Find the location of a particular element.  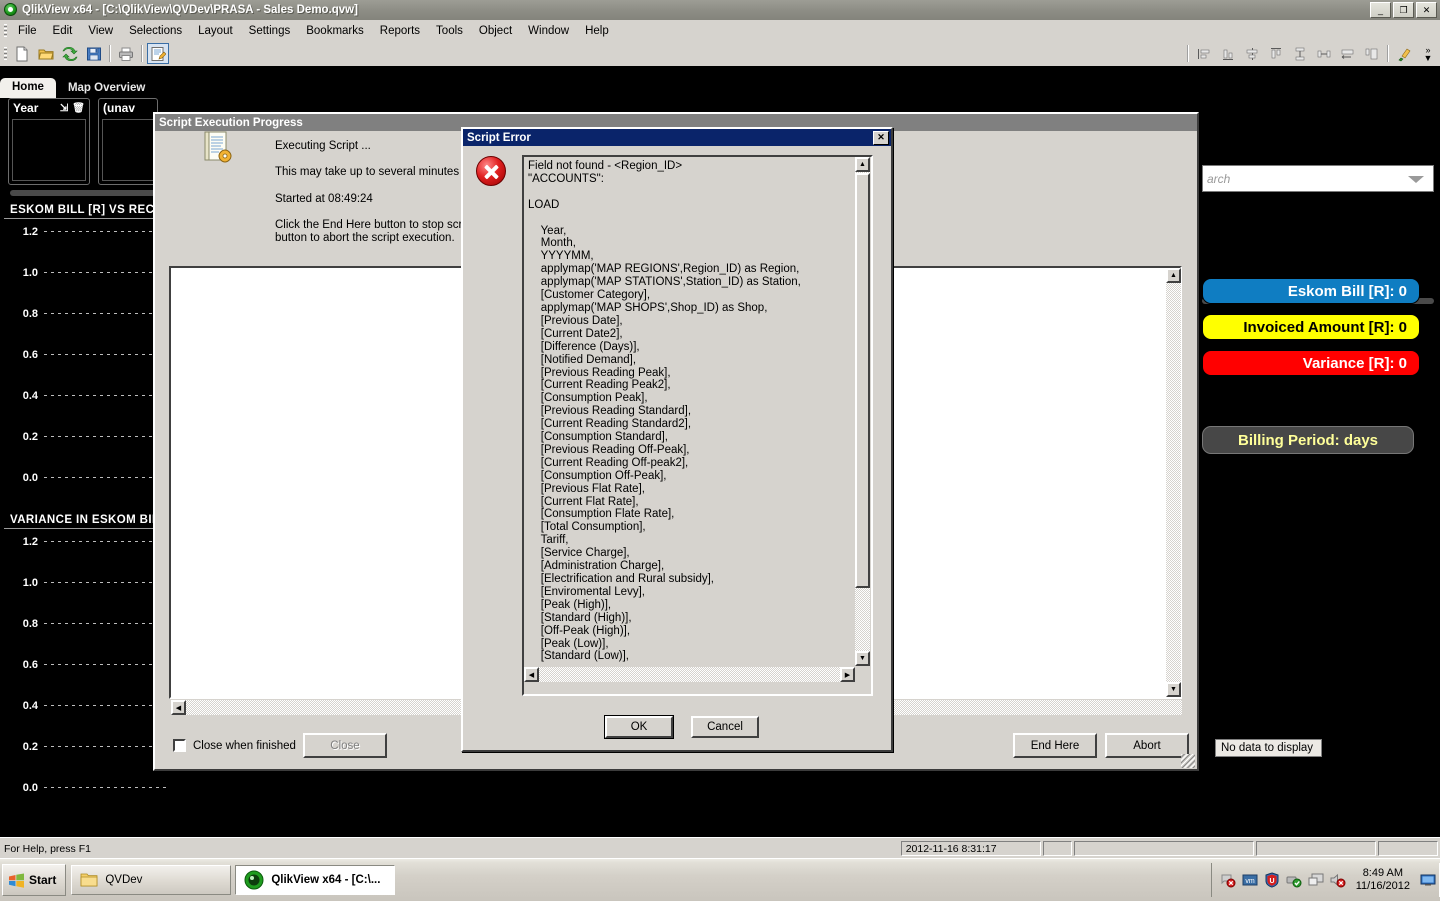

taskbar-clock: 8:49 AM 11/16/2012 is located at coordinates (1383, 880).